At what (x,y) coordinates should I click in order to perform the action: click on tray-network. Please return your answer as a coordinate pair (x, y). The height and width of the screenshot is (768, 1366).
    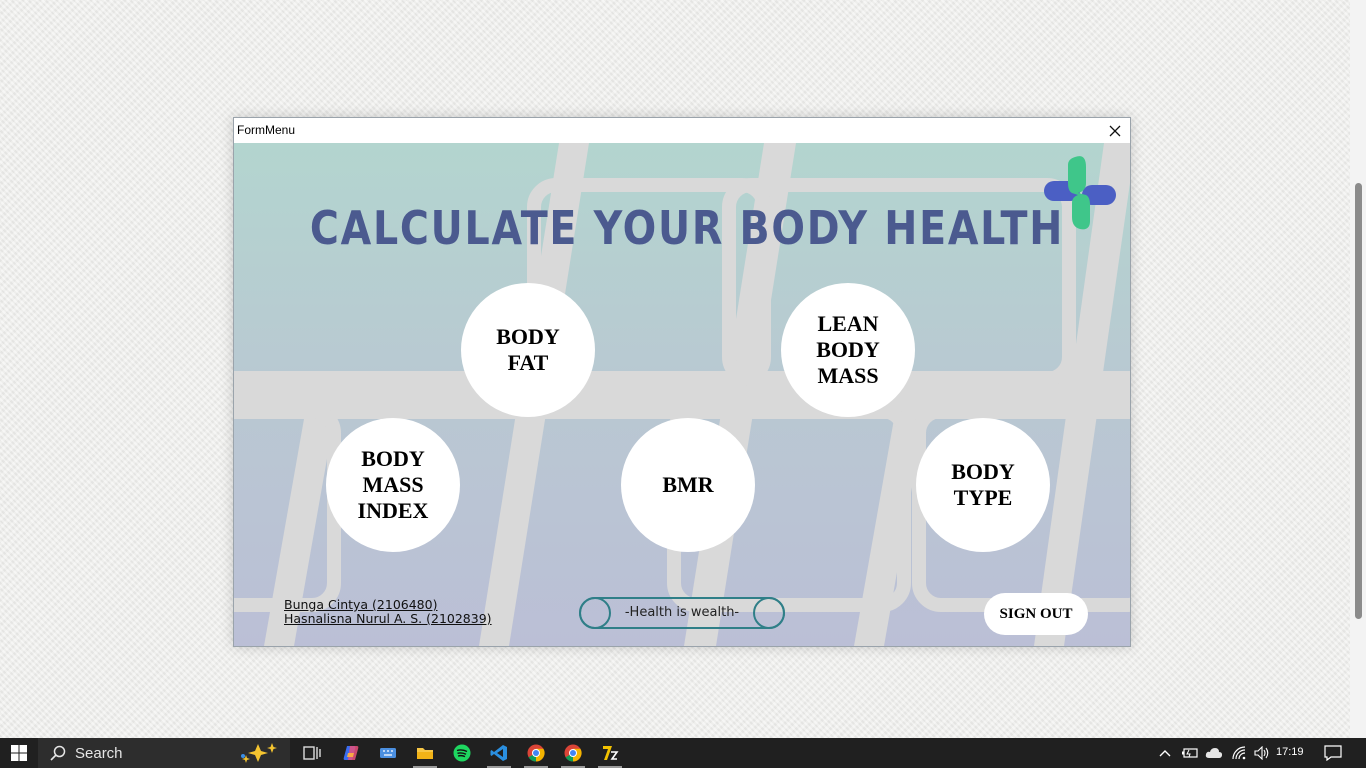
    Looking at the image, I should click on (1239, 753).